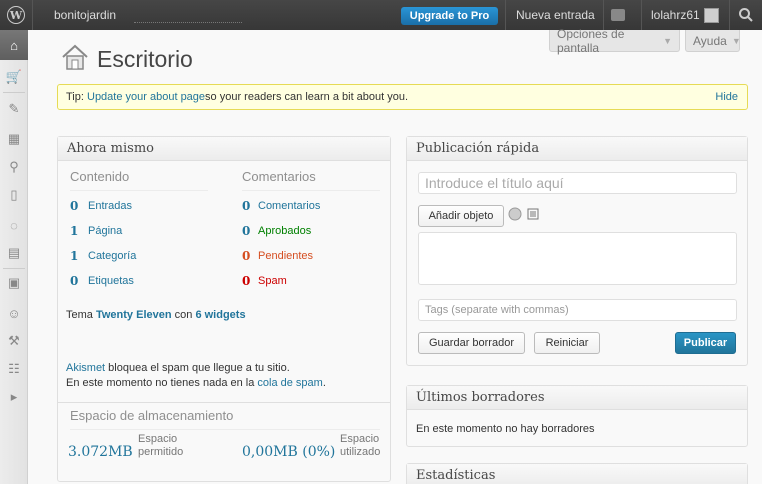 The width and height of the screenshot is (762, 484). Describe the element at coordinates (577, 258) in the screenshot. I see `content-textarea` at that location.